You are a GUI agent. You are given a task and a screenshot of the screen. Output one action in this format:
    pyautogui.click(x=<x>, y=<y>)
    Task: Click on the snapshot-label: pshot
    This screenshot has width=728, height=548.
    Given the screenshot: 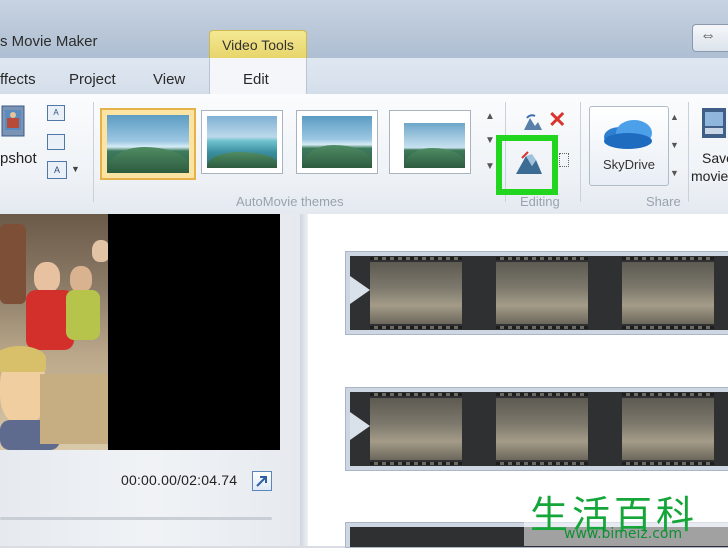 What is the action you would take?
    pyautogui.click(x=18, y=158)
    